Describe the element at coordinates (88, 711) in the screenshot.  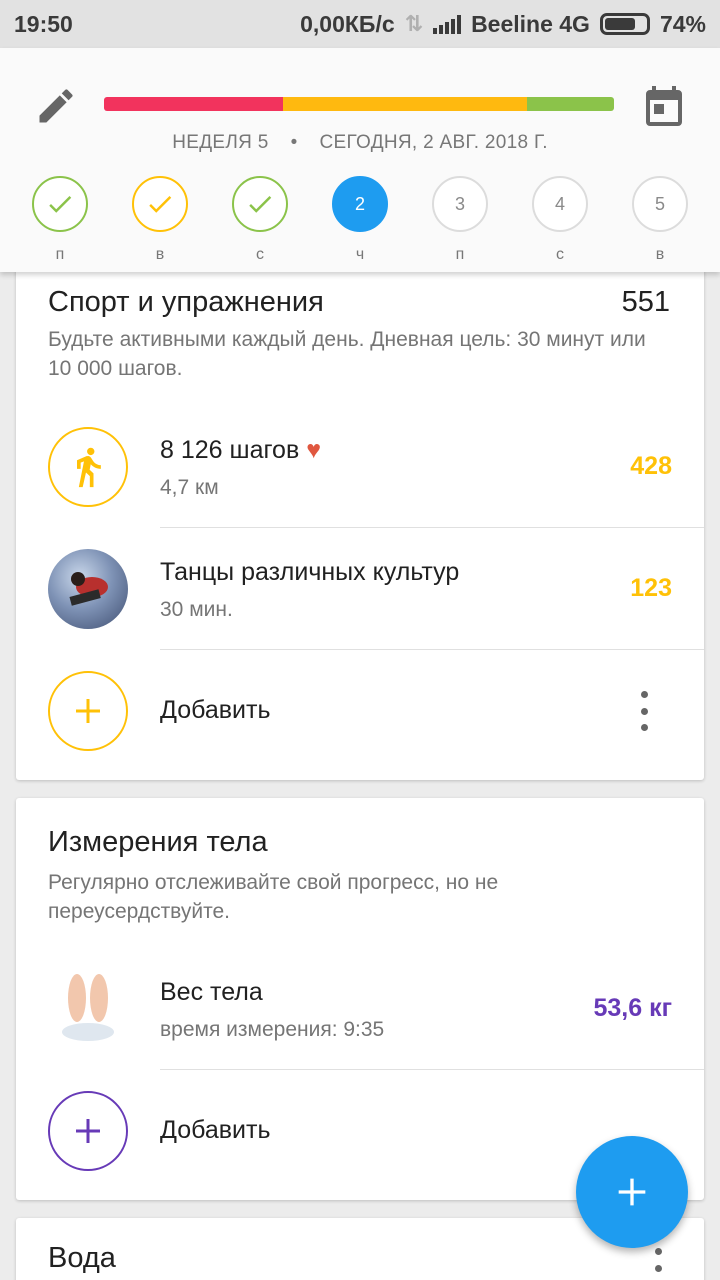
I see `add-activity-plus-icon` at that location.